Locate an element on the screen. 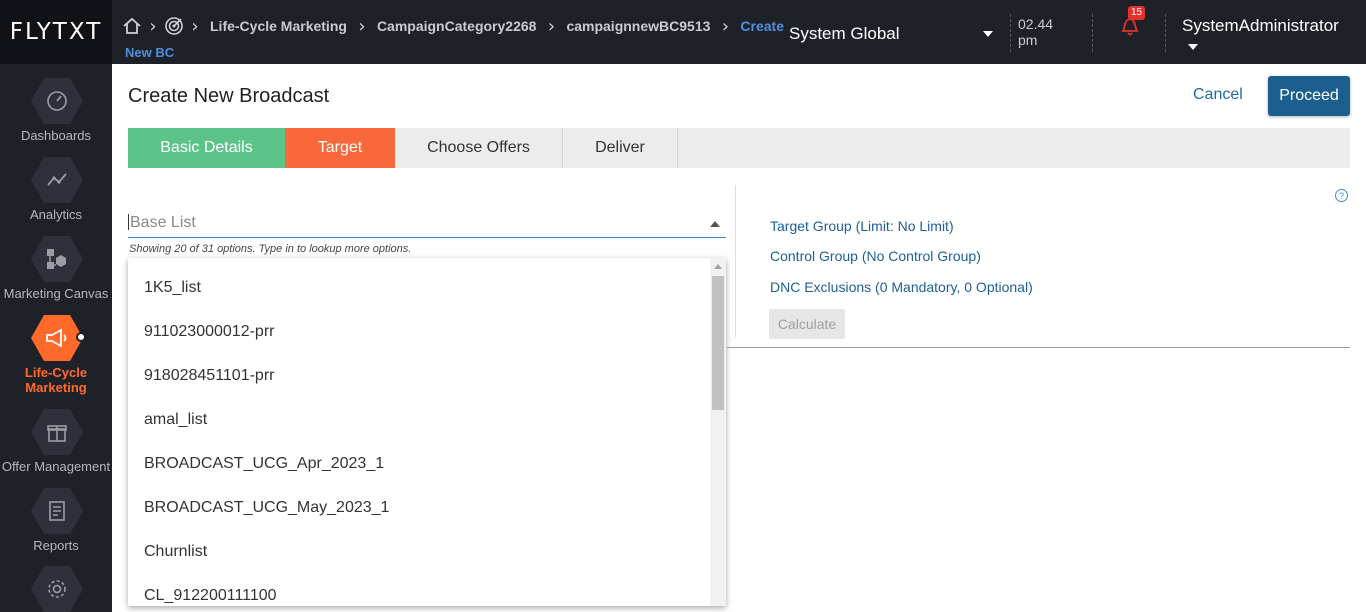 The height and width of the screenshot is (612, 1366). clock: 02.44 pm is located at coordinates (1035, 32).